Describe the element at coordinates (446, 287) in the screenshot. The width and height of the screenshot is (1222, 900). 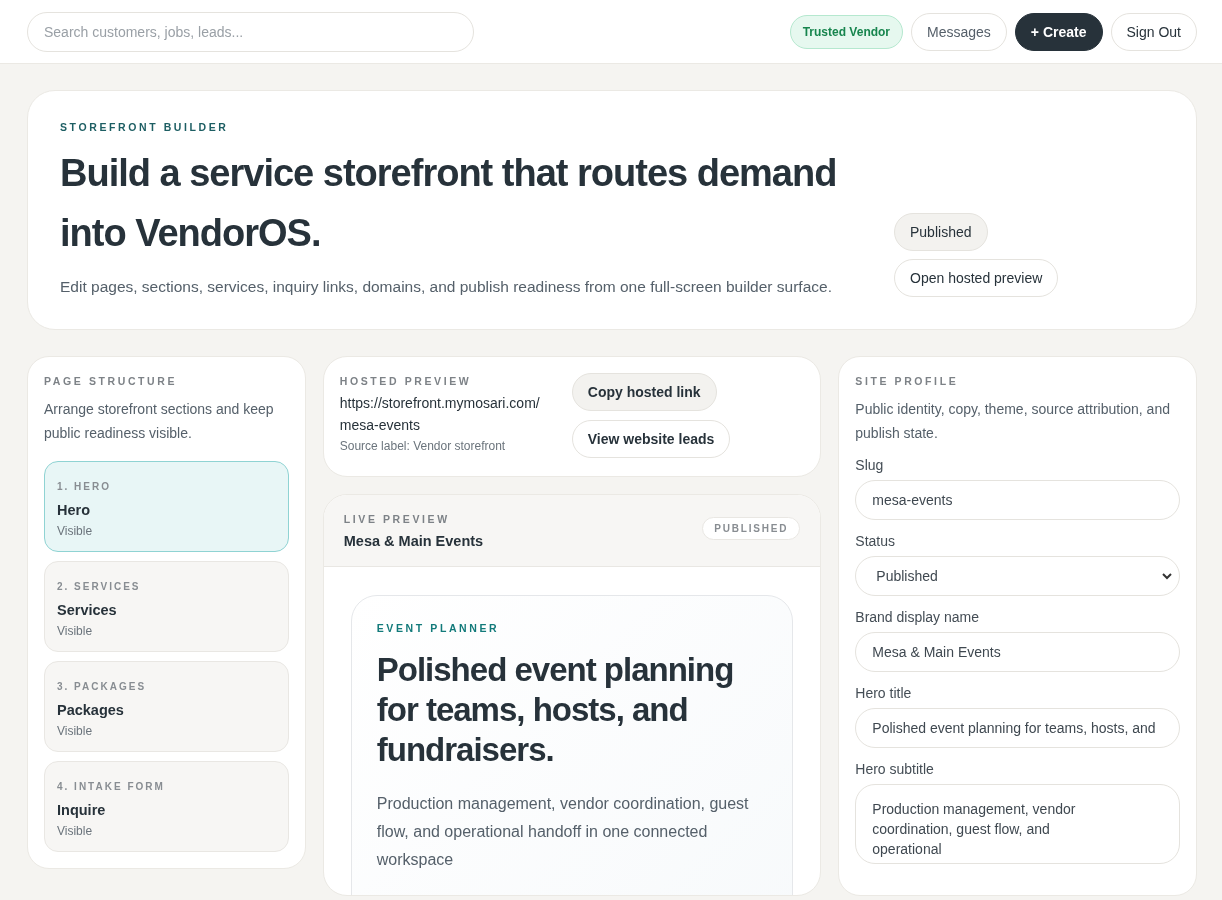
I see `hero-description: Edit pages, sections, services, inquiry links, domains, and publish readiness from one full-screen builder surface.` at that location.